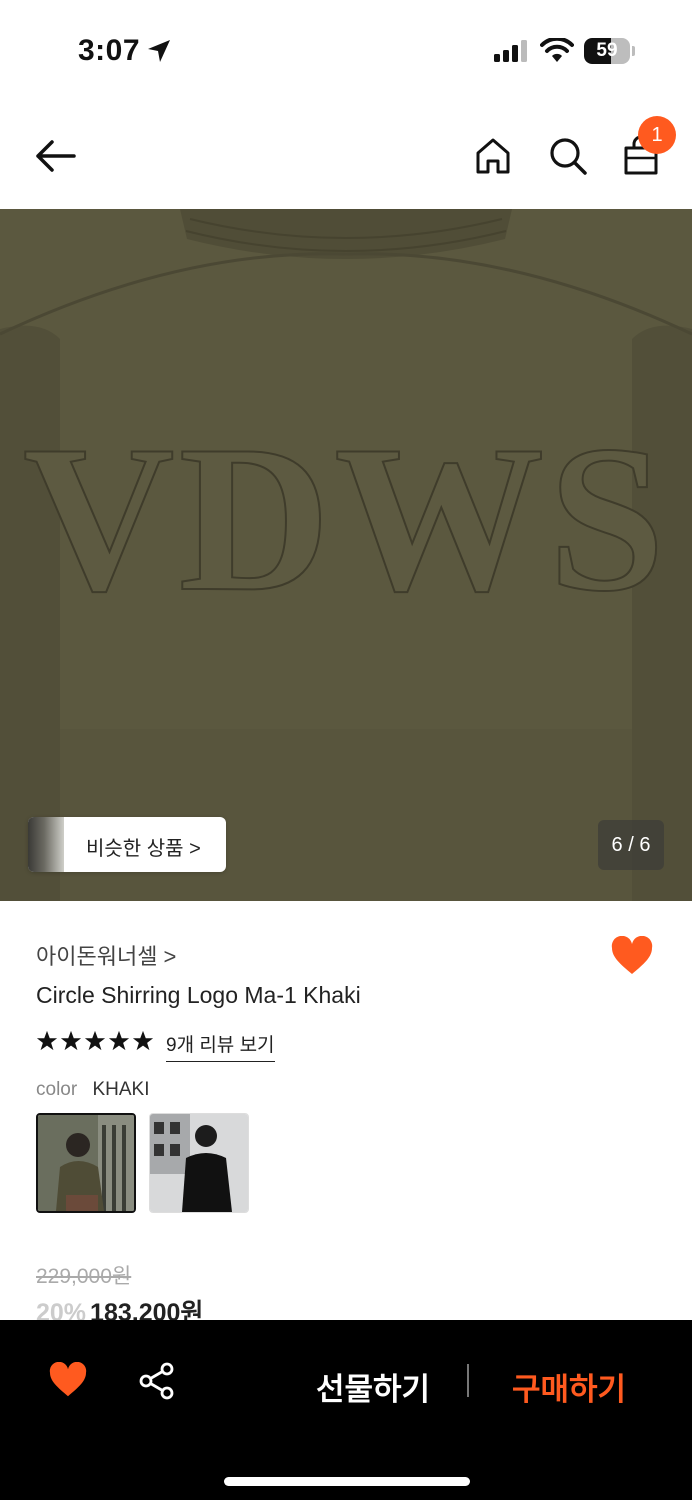 This screenshot has height=1500, width=692. I want to click on color-value: KHAKI, so click(121, 1089).